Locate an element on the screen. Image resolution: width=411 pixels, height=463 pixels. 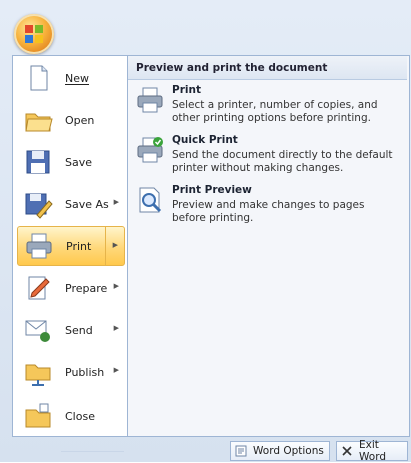
menu-item-label: Print is located at coordinates (79, 246).